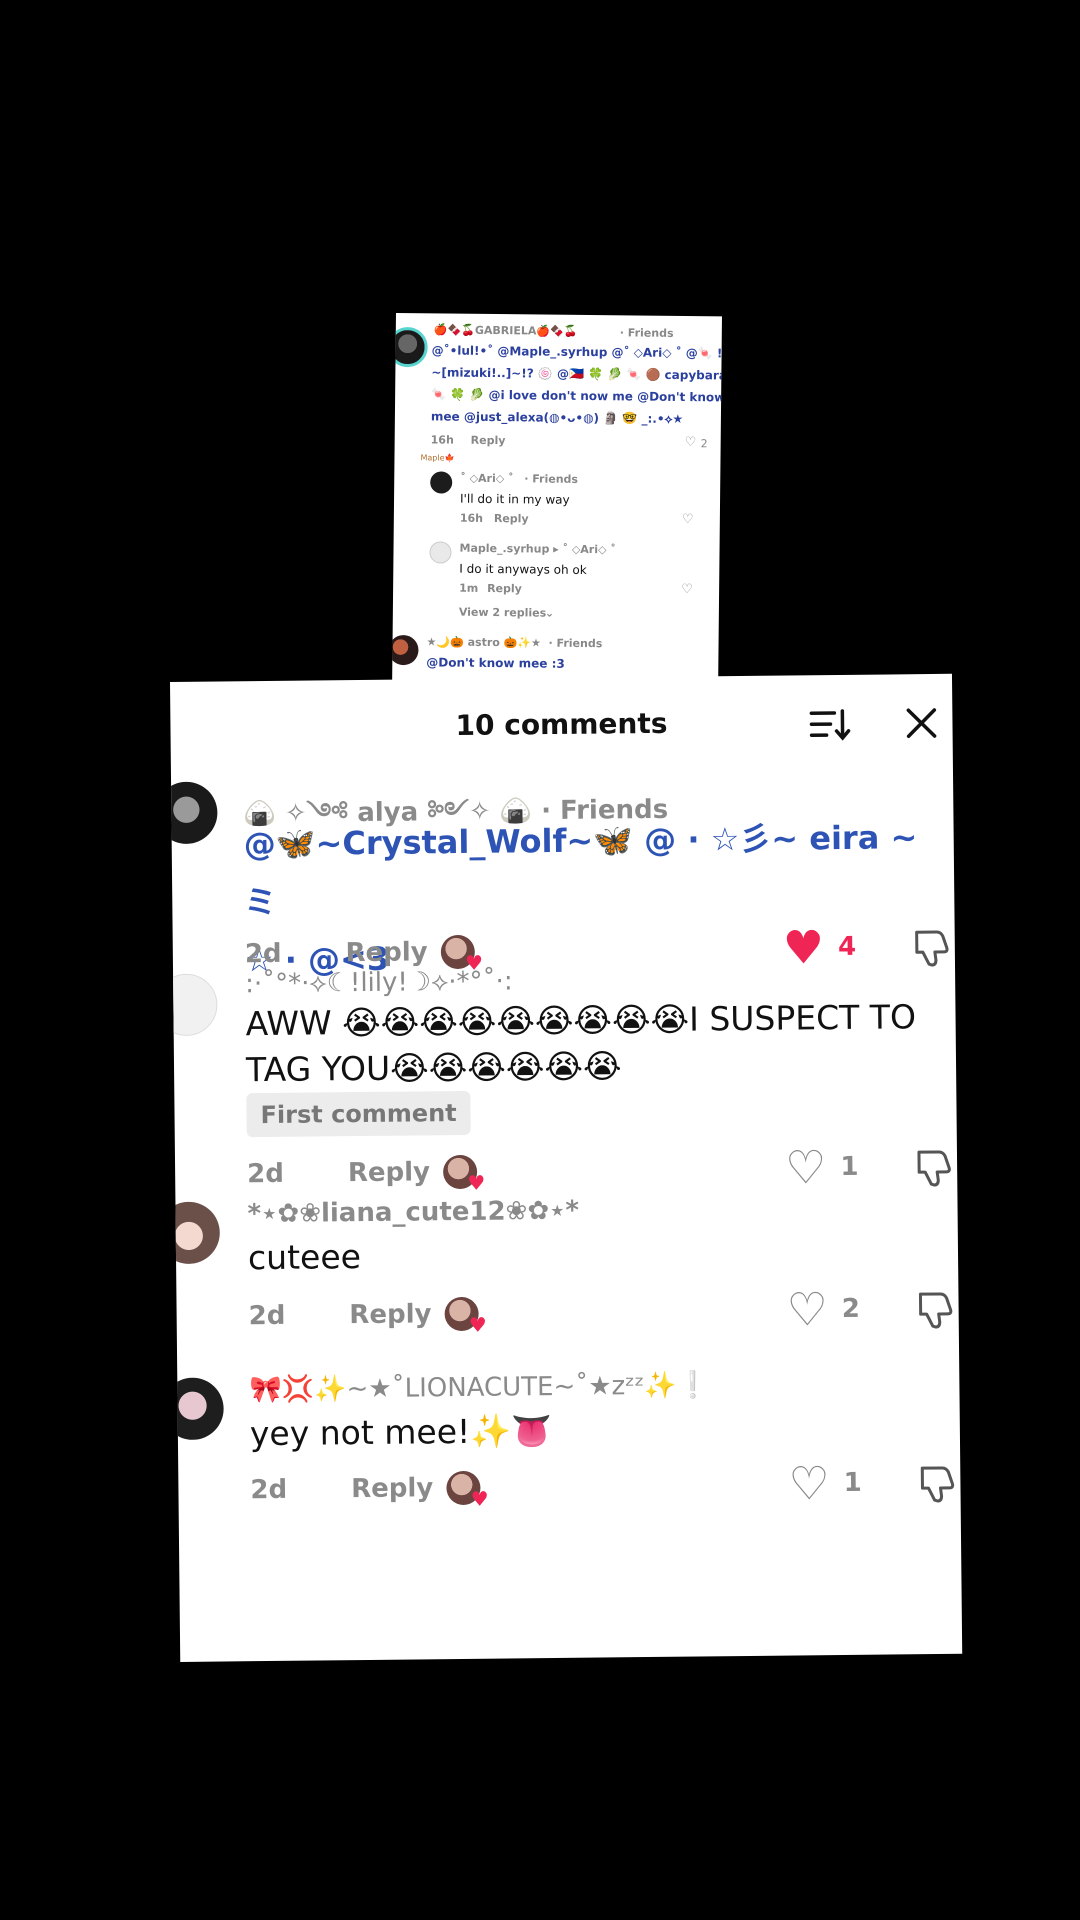 This screenshot has width=1080, height=1920. What do you see at coordinates (502, 613) in the screenshot?
I see `view-replies-button: View 2 replies` at bounding box center [502, 613].